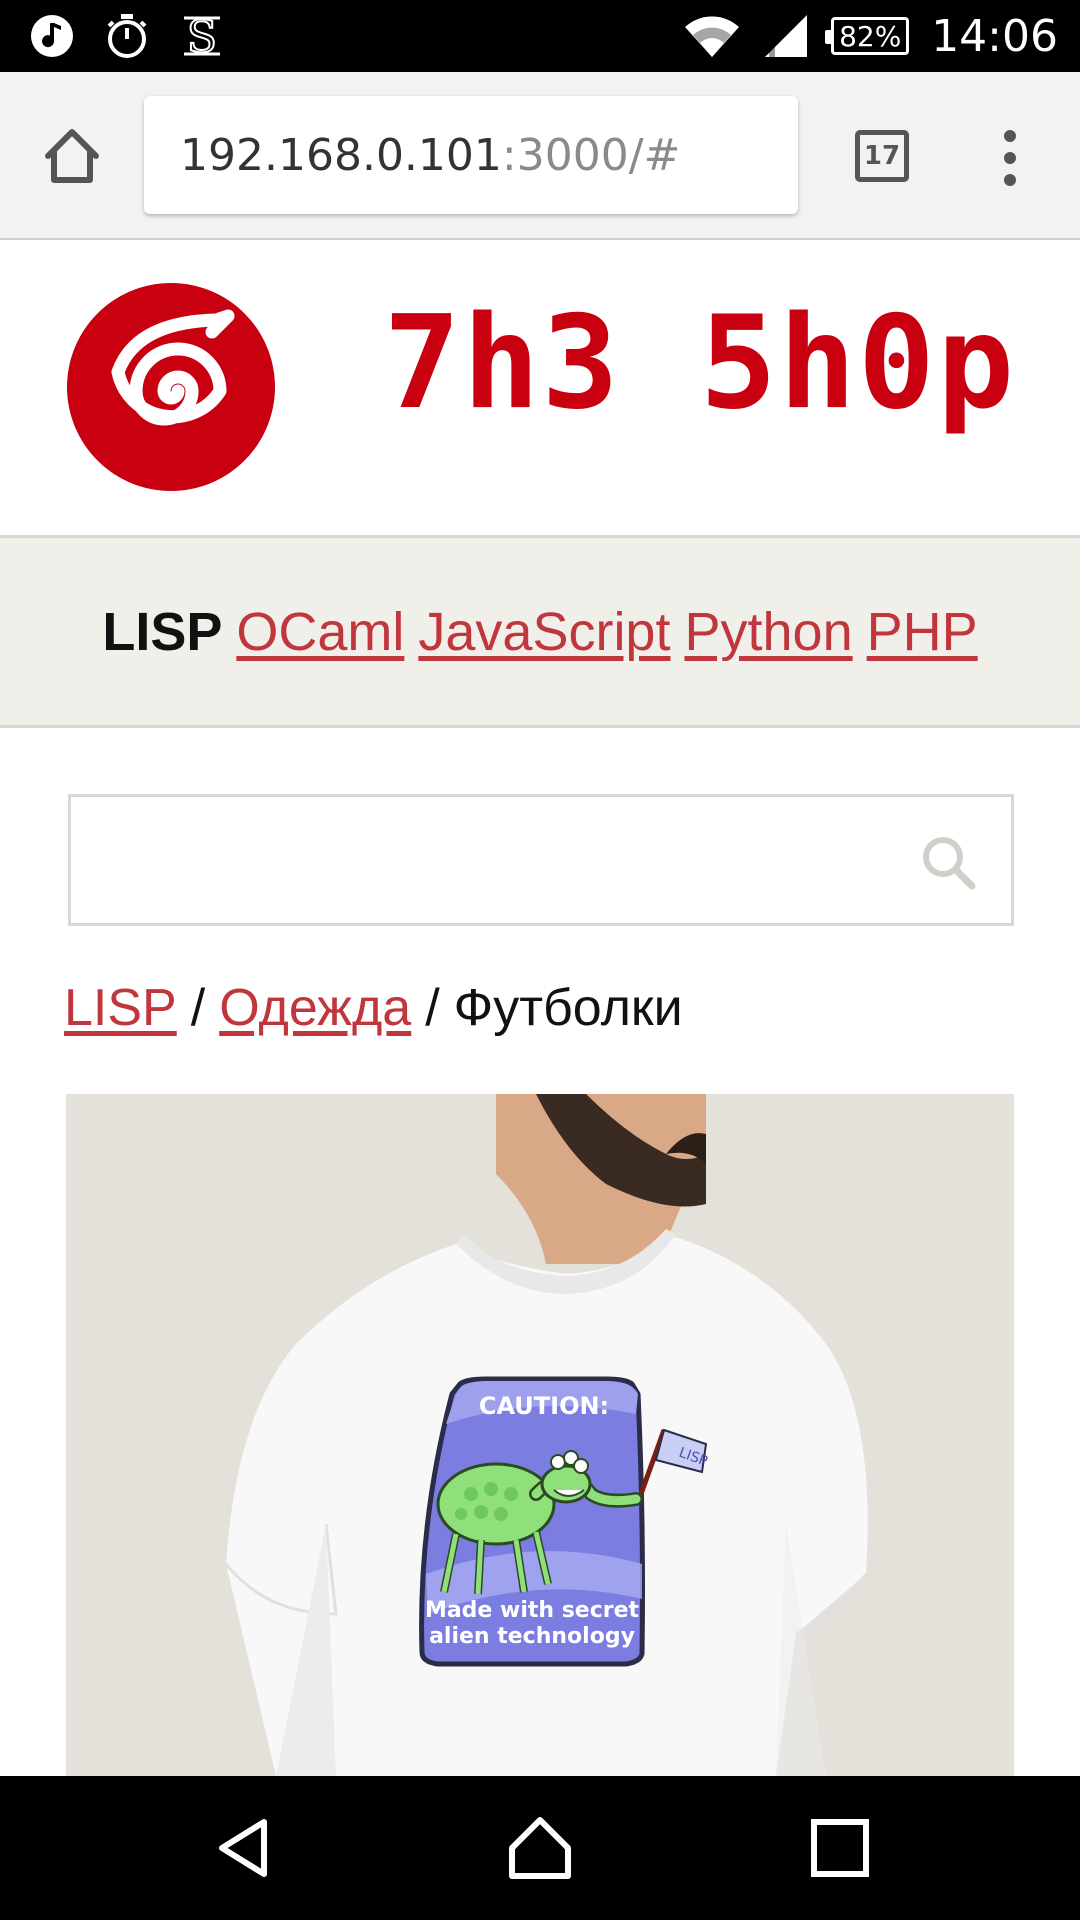  What do you see at coordinates (544, 632) in the screenshot?
I see `category-link-javascript: JavaScript` at bounding box center [544, 632].